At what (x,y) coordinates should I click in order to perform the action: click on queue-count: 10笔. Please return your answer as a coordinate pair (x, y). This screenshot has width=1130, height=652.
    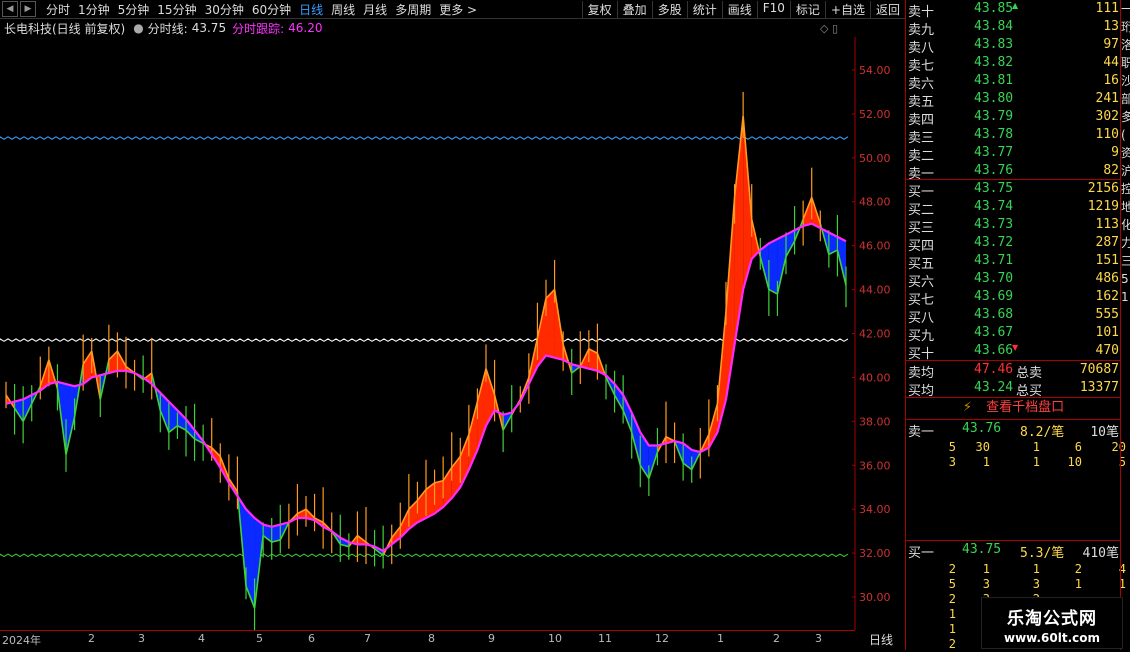
    Looking at the image, I should click on (1104, 432).